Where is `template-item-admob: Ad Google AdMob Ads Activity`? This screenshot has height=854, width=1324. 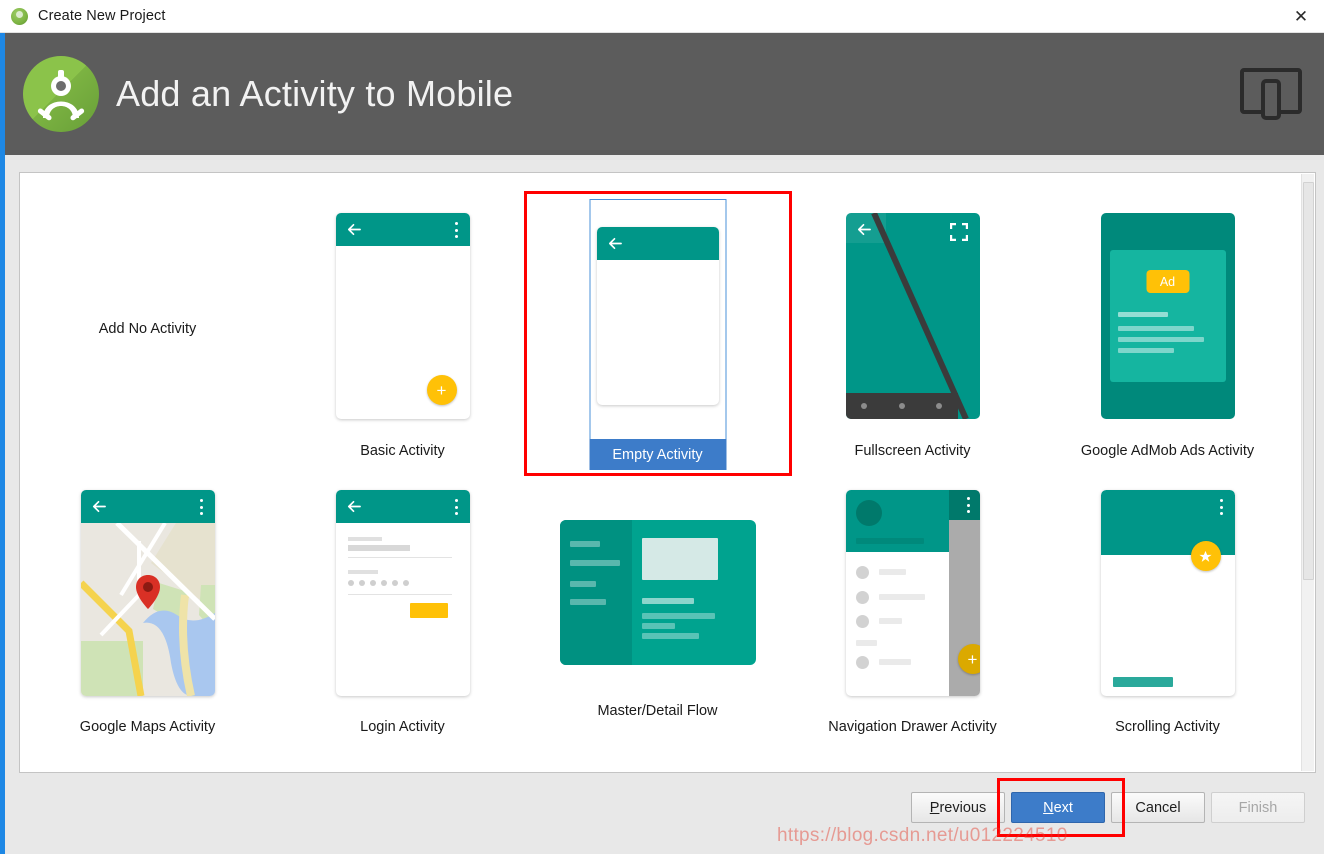 template-item-admob: Ad Google AdMob Ads Activity is located at coordinates (1167, 336).